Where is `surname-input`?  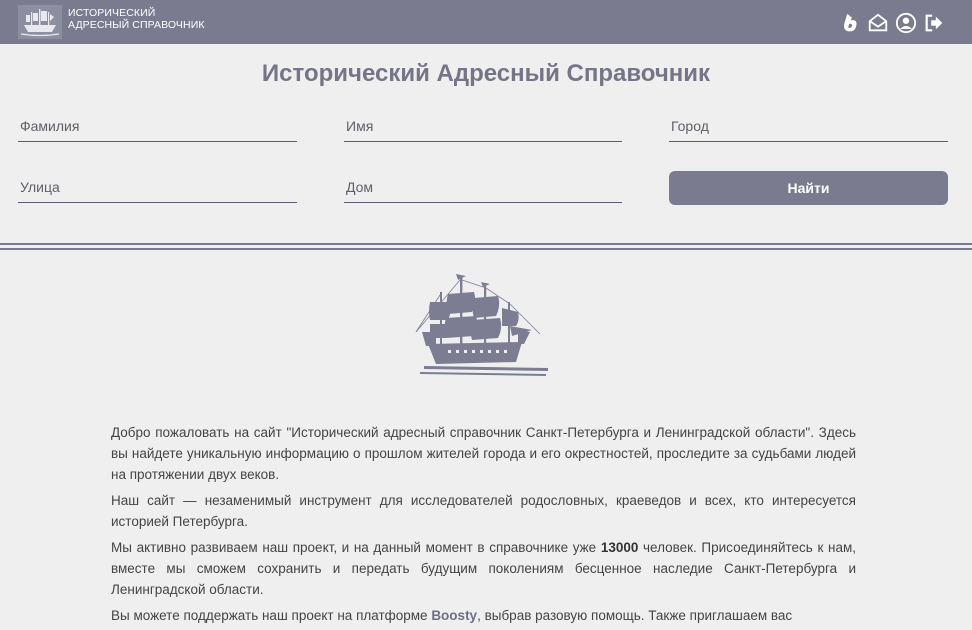 surname-input is located at coordinates (157, 126).